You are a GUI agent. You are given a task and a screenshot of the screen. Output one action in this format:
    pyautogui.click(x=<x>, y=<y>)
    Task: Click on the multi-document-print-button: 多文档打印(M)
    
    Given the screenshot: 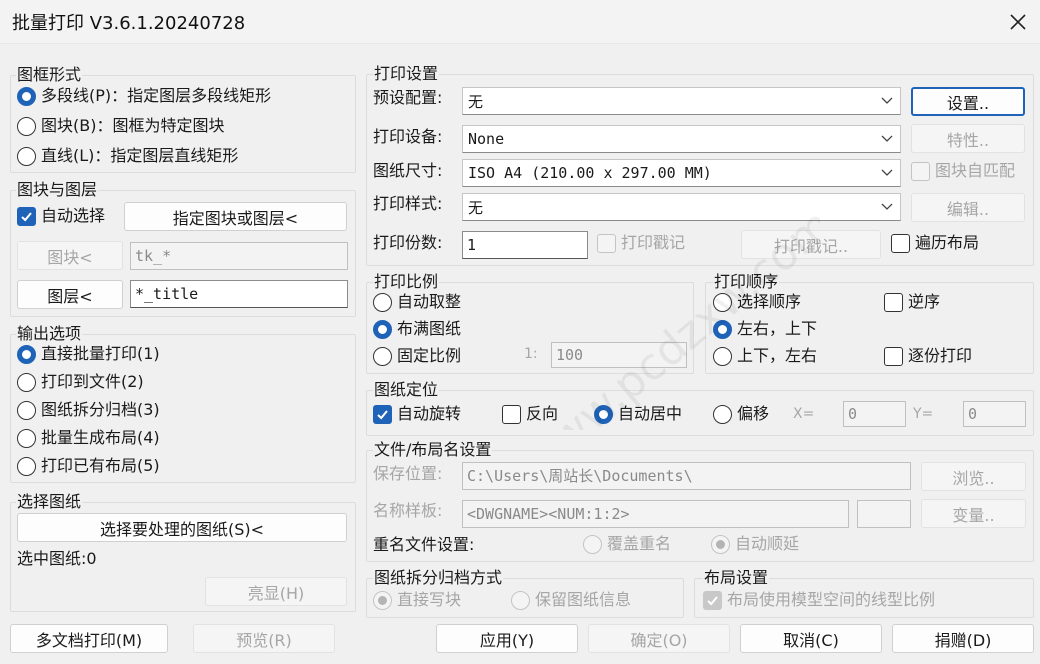 What is the action you would take?
    pyautogui.click(x=89, y=638)
    